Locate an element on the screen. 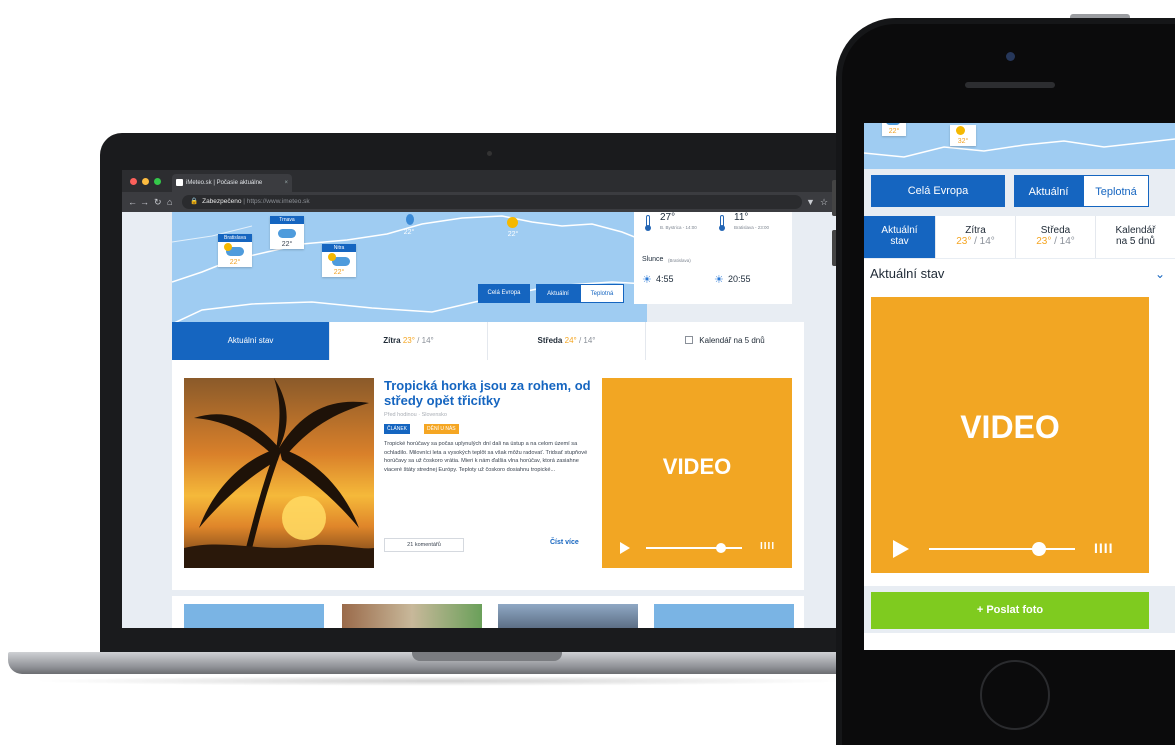 This screenshot has height=745, width=1175. phone-speaker is located at coordinates (1010, 85).